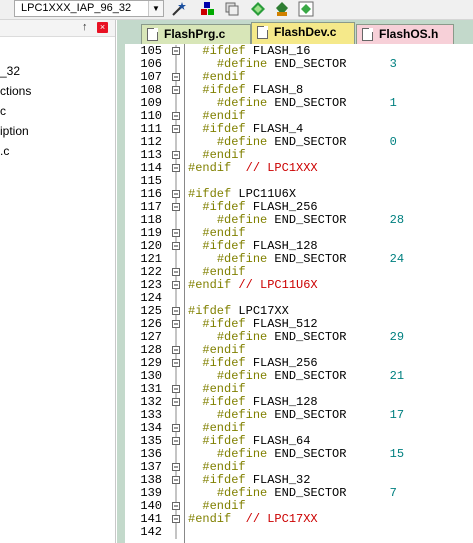 This screenshot has height=543, width=473. I want to click on tab-flashdev: FlashDev.c, so click(303, 33).